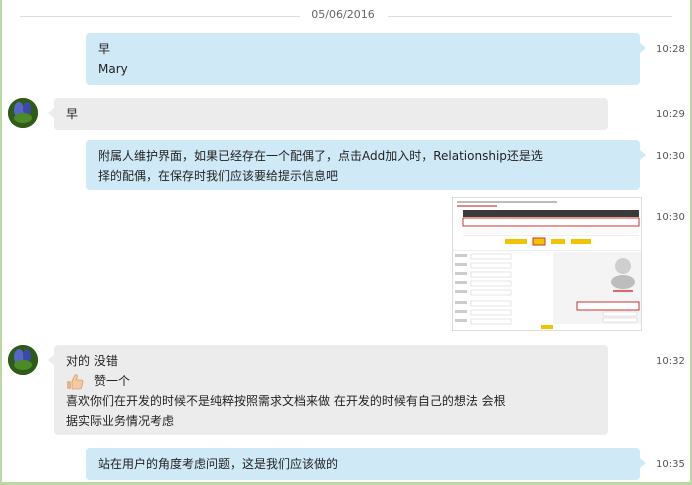 The height and width of the screenshot is (485, 692). I want to click on date-separator: 05/06/2016, so click(346, 16).